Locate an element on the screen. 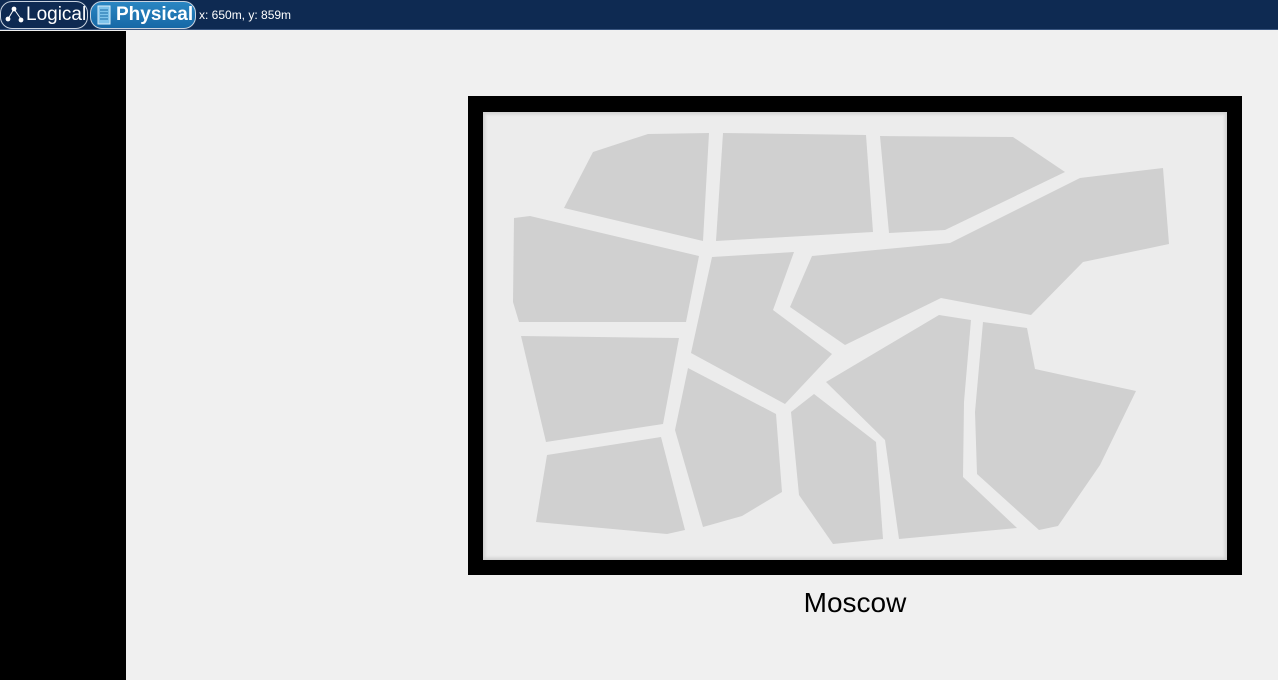 The image size is (1278, 680). tab-logical-label: Logical is located at coordinates (56, 14).